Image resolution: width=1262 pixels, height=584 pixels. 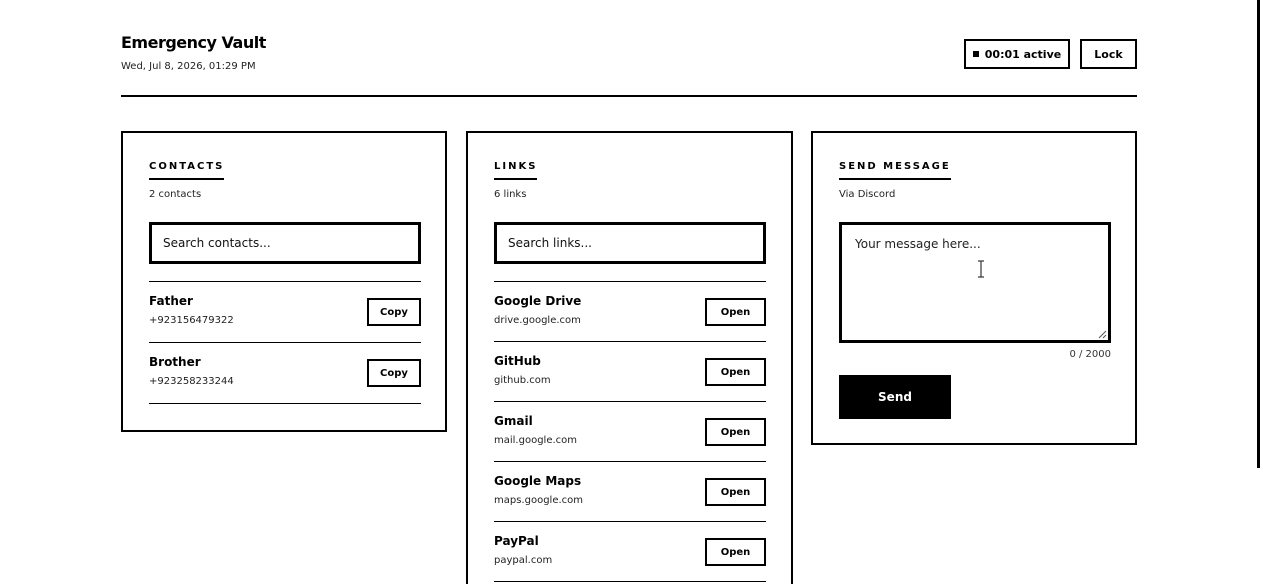 What do you see at coordinates (191, 381) in the screenshot?
I see `contact-phone: +923258233244` at bounding box center [191, 381].